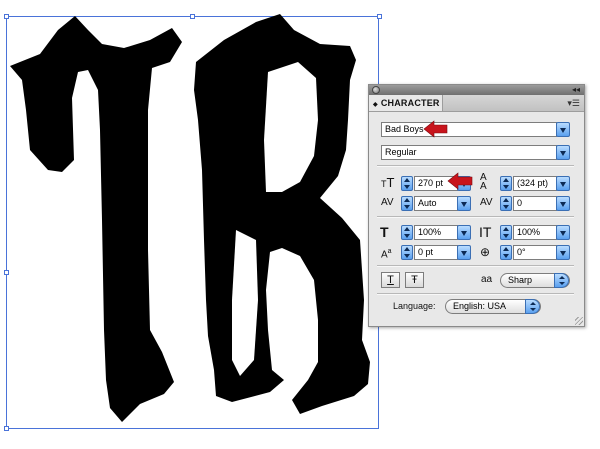  I want to click on antialias-select: Sharp, so click(535, 280).